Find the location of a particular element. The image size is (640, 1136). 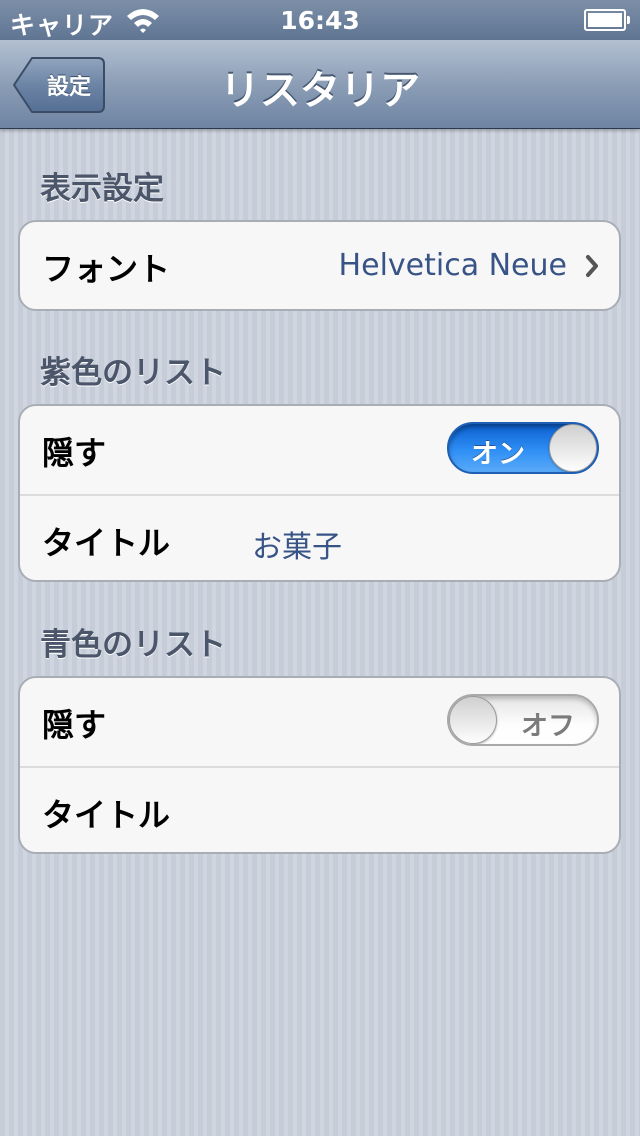

blue-hide-label: 隠す is located at coordinates (74, 725).